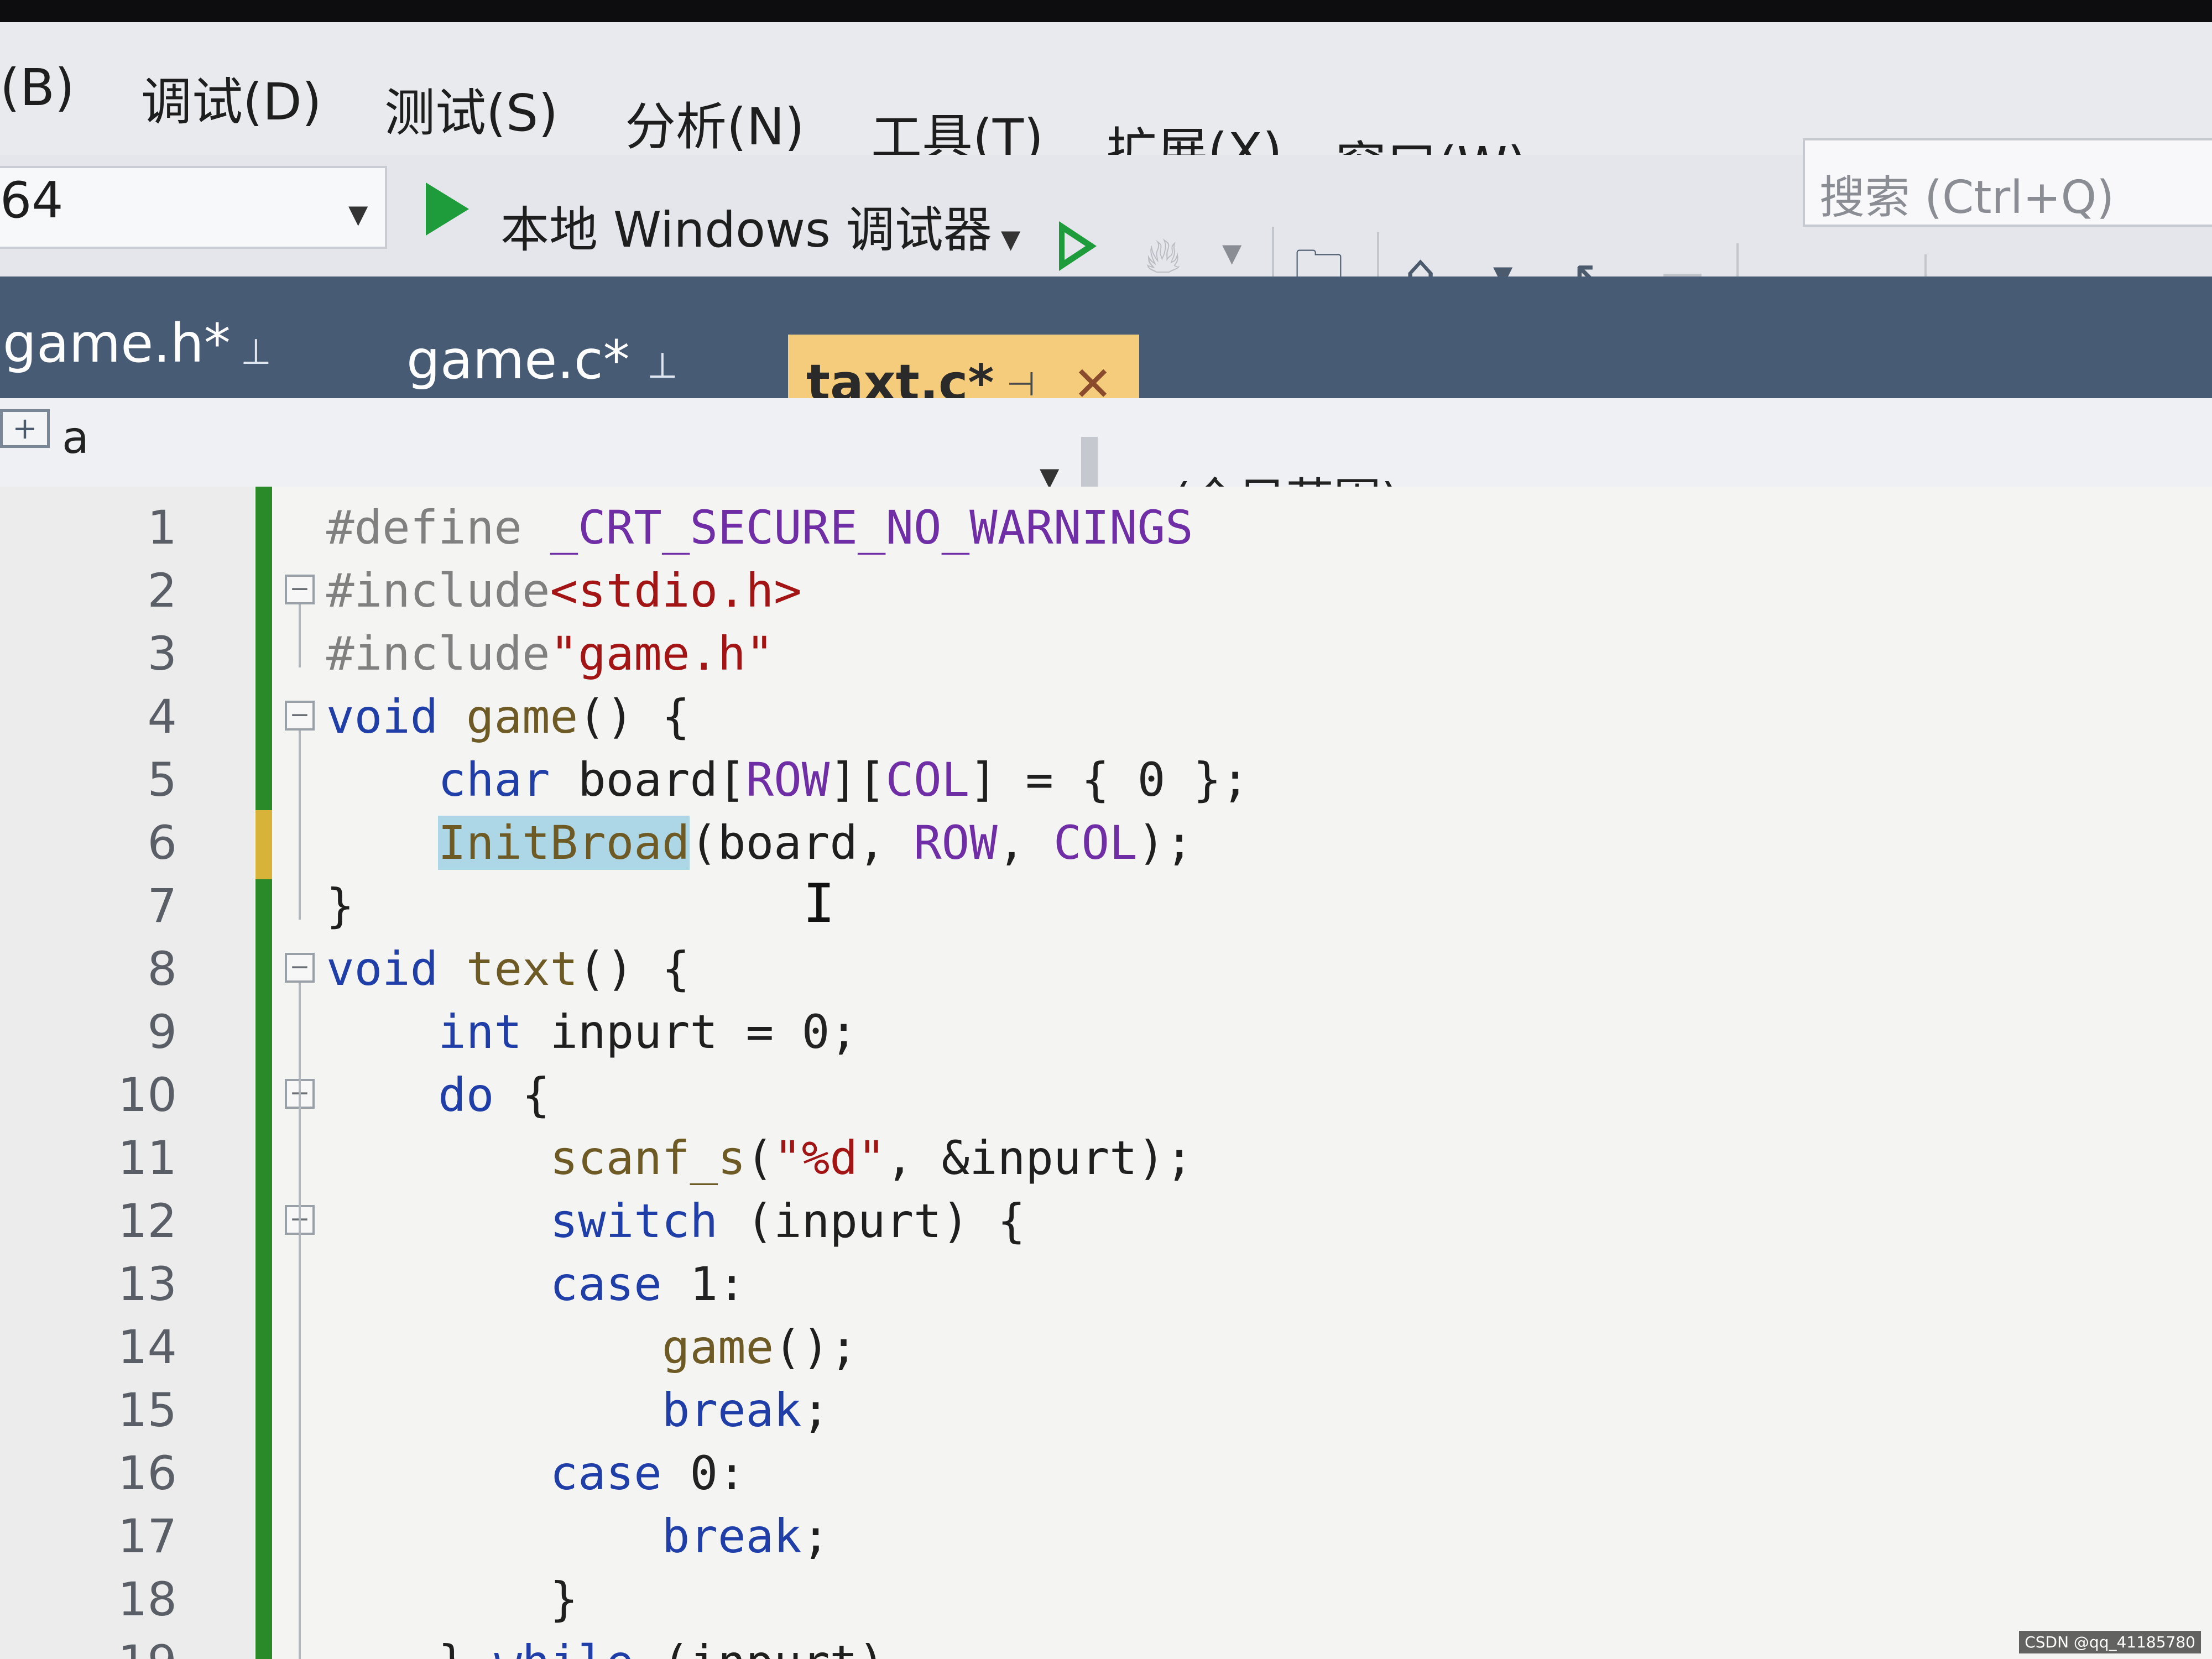 The image size is (2212, 1659). What do you see at coordinates (147, 1410) in the screenshot?
I see `line-number: 15` at bounding box center [147, 1410].